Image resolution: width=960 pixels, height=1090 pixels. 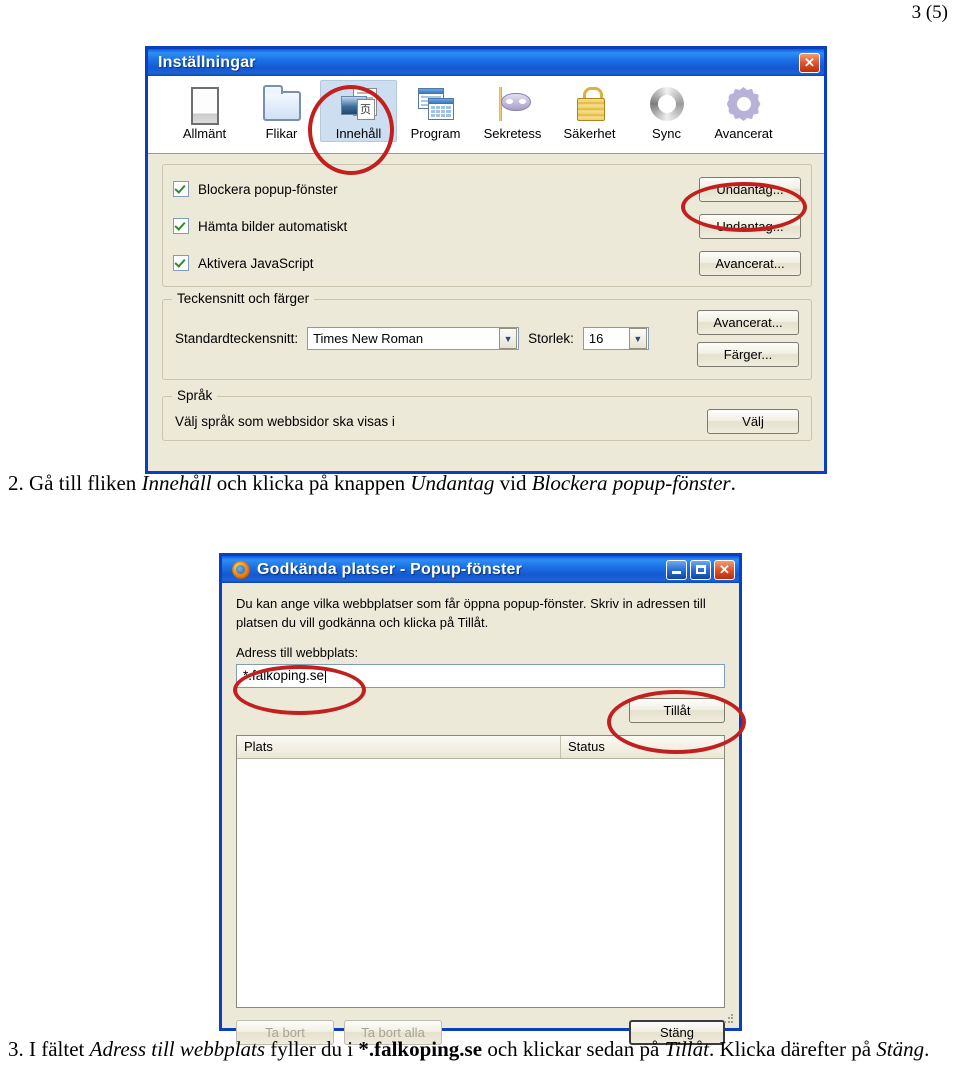 I want to click on checkbox-enable-javascript, so click(x=181, y=263).